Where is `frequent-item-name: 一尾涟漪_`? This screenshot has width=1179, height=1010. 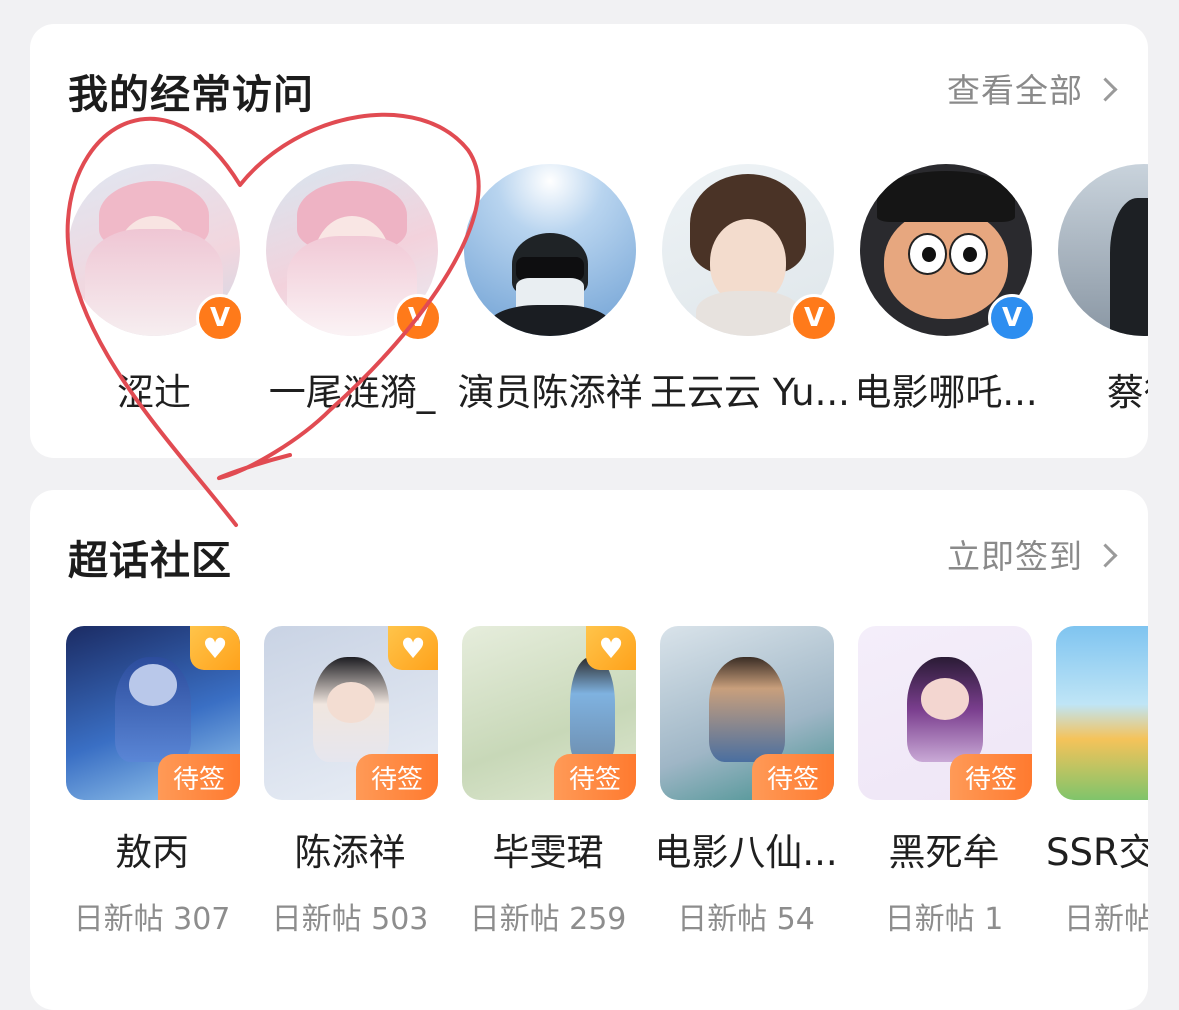
frequent-item-name: 一尾涟漪_ is located at coordinates (352, 392).